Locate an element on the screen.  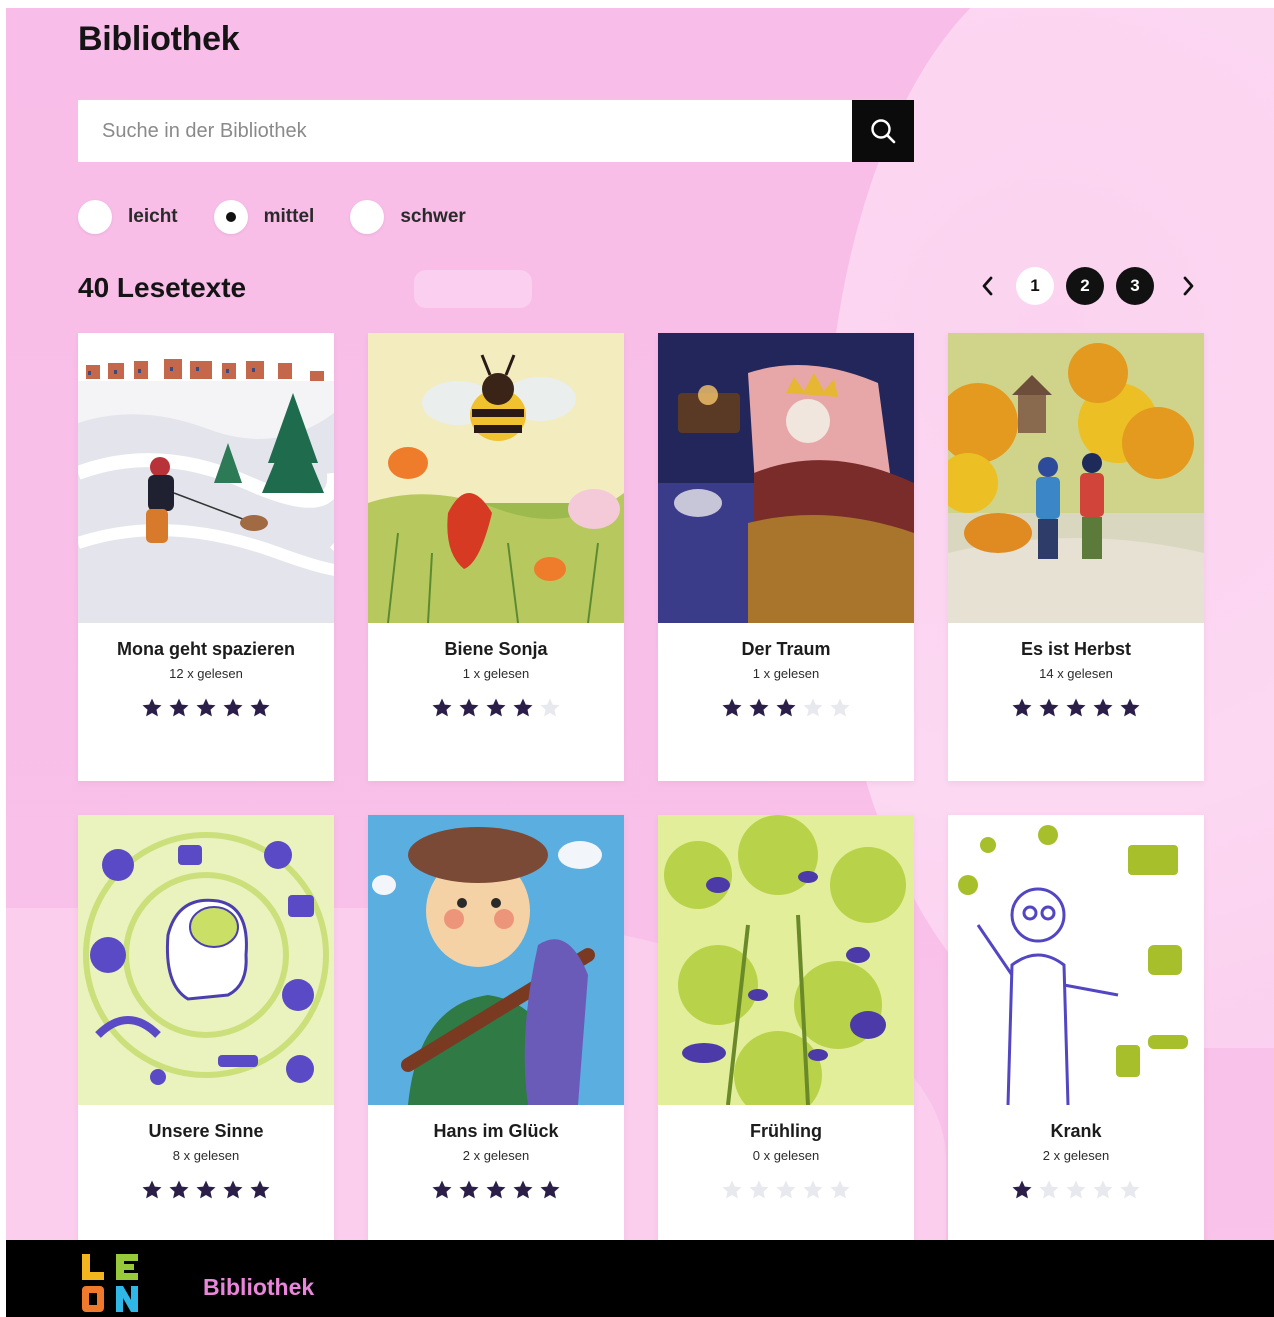
book-title: Frühling is located at coordinates (786, 1131).